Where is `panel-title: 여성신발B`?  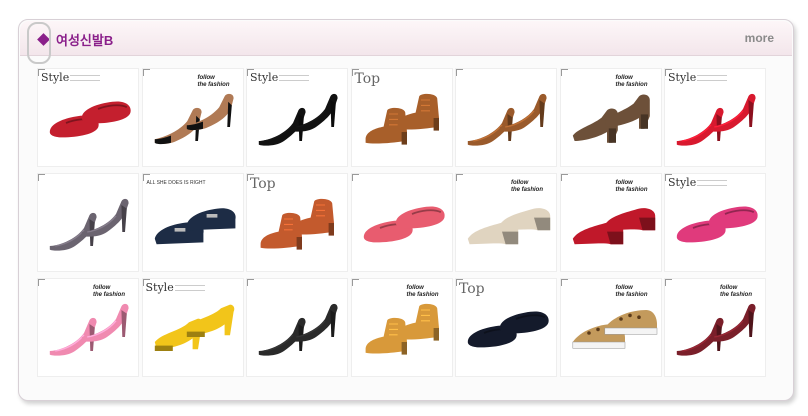 panel-title: 여성신발B is located at coordinates (85, 40).